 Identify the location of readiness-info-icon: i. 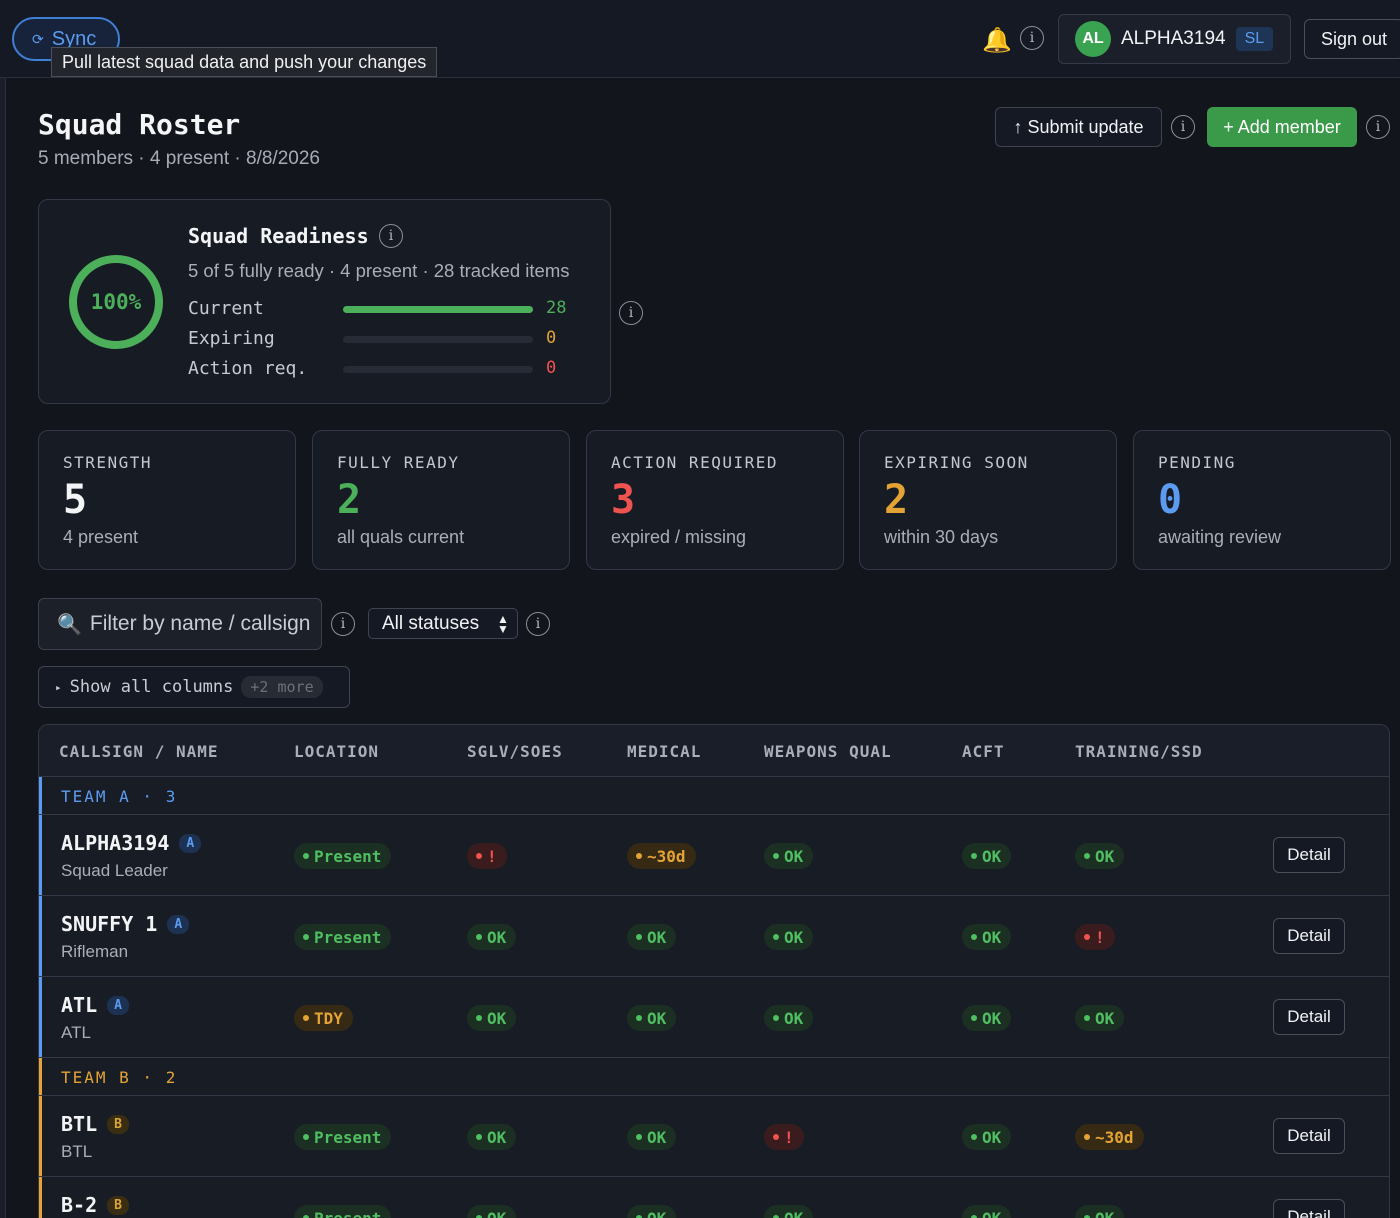
(391, 236).